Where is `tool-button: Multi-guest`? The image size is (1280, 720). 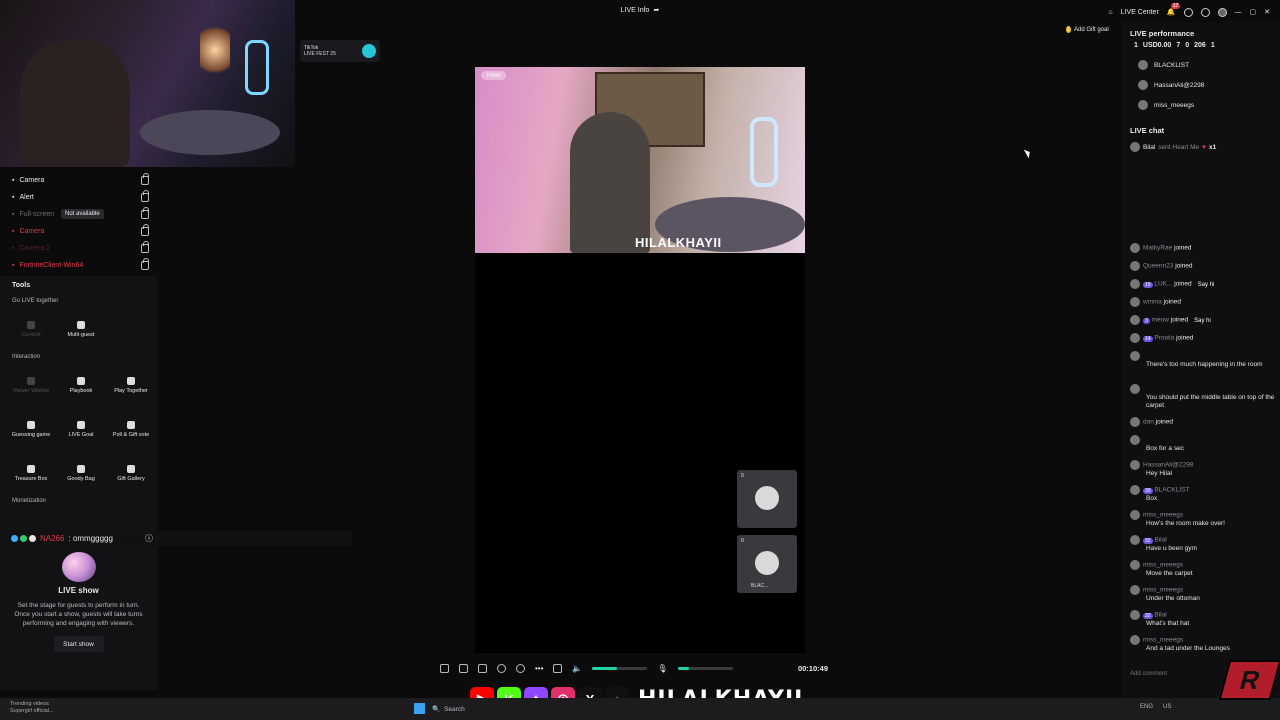 tool-button: Multi-guest is located at coordinates (81, 329).